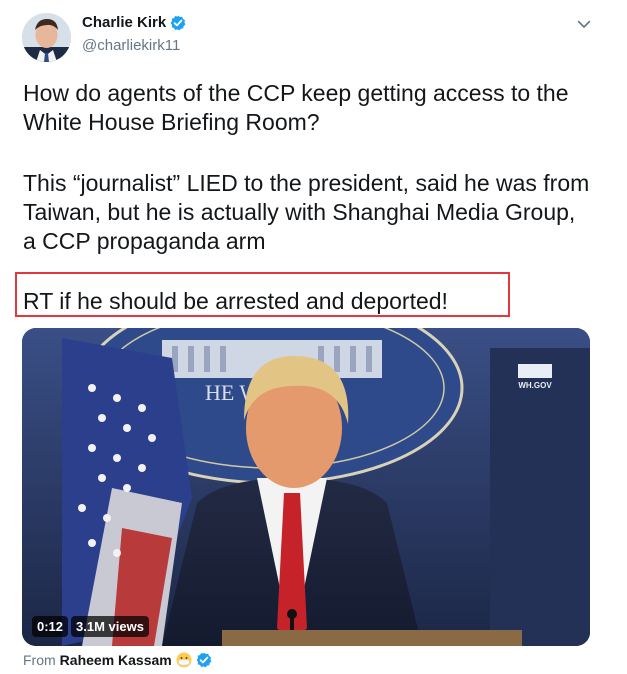 The height and width of the screenshot is (674, 627). Describe the element at coordinates (110, 626) in the screenshot. I see `video-views-badge: 3.1M views` at that location.